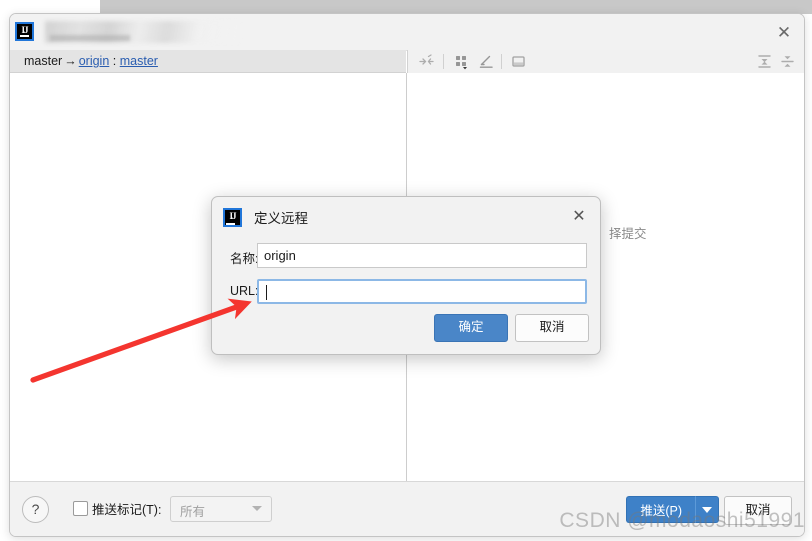 The height and width of the screenshot is (541, 812). I want to click on group-by-icon, so click(461, 61).